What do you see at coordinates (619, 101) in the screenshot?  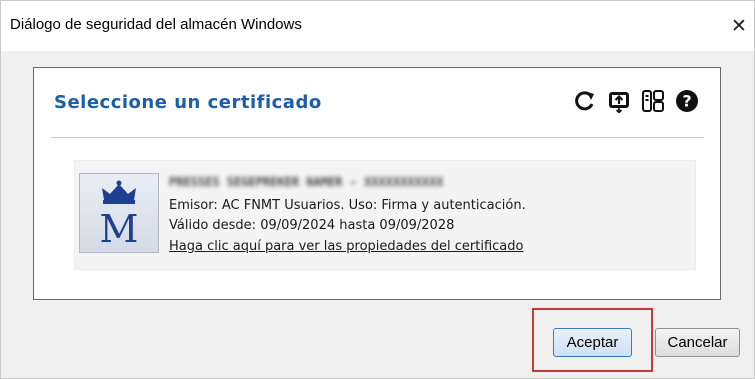 I see `import-icon` at bounding box center [619, 101].